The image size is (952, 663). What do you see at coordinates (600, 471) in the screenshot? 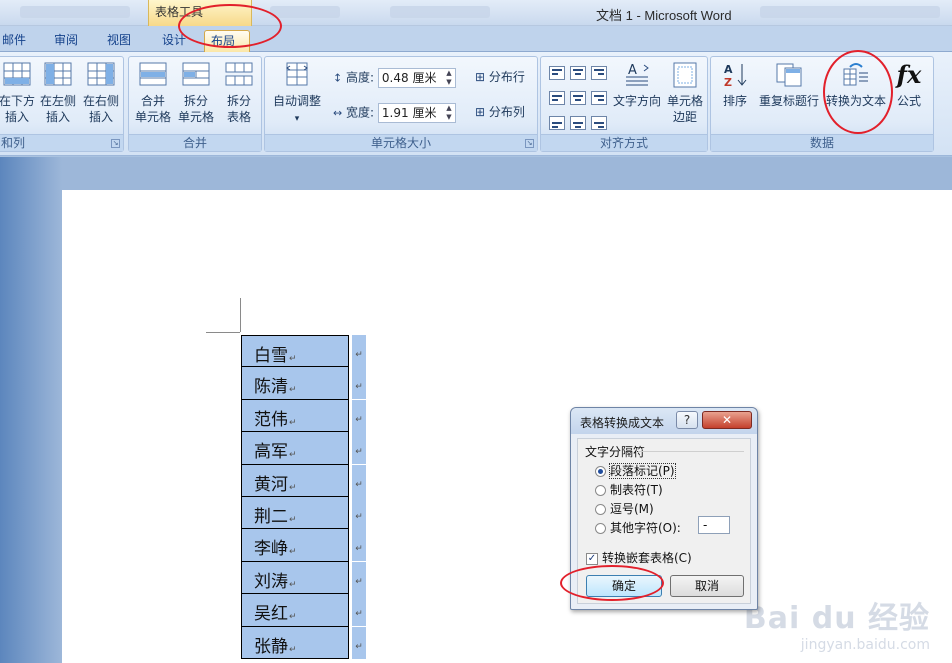
I see `radio-selected-icon` at bounding box center [600, 471].